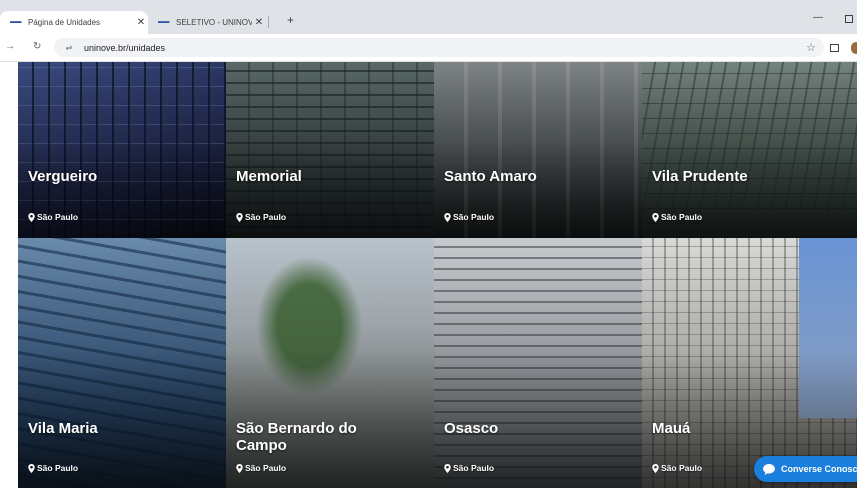  I want to click on unit-card-vila-maria: Vila Maria São Paulo, so click(122, 363).